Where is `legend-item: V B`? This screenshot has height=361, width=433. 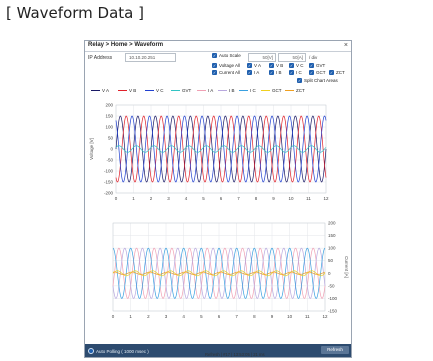
legend-item: V B is located at coordinates (127, 90).